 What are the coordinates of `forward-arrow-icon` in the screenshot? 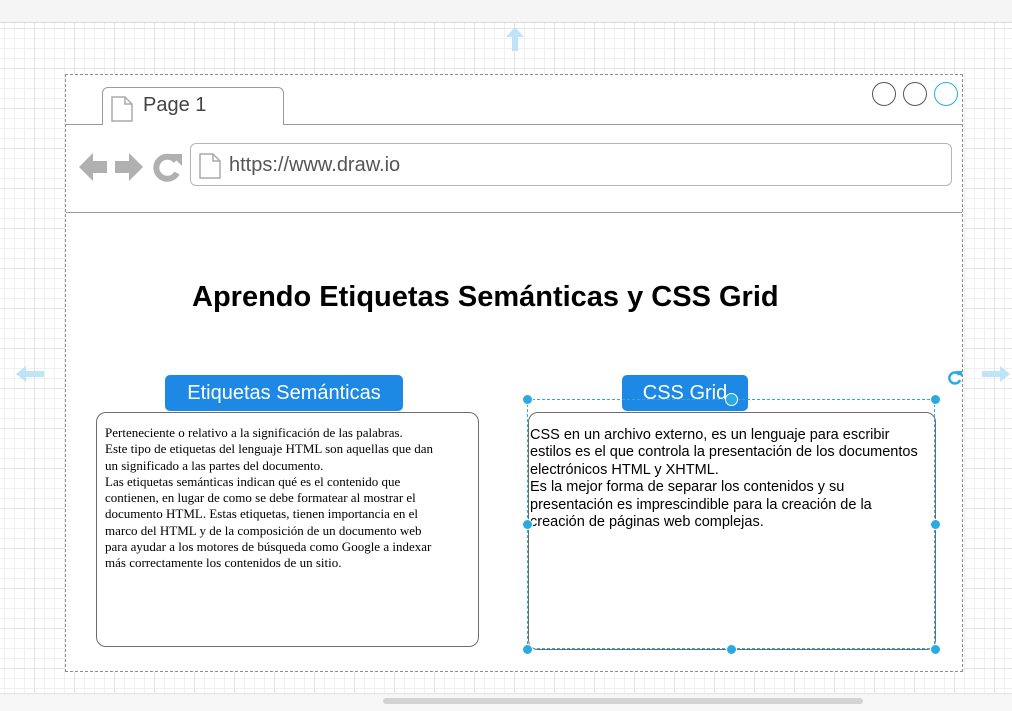 It's located at (130, 167).